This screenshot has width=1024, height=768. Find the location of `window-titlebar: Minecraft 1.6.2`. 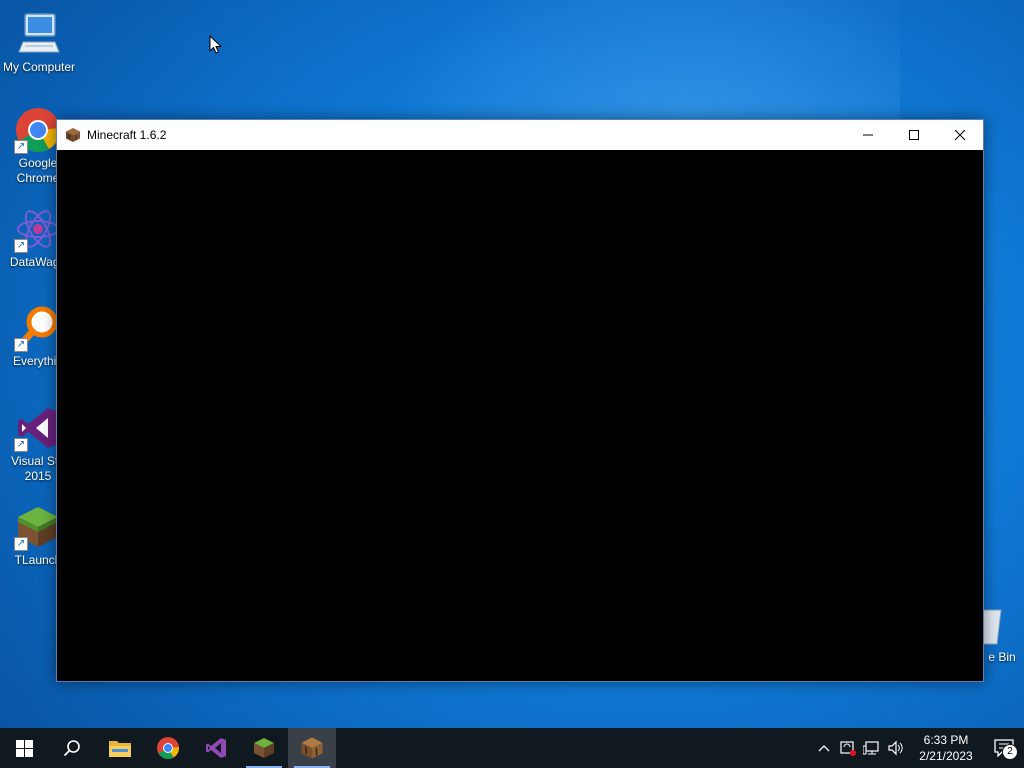

window-titlebar: Minecraft 1.6.2 is located at coordinates (520, 135).